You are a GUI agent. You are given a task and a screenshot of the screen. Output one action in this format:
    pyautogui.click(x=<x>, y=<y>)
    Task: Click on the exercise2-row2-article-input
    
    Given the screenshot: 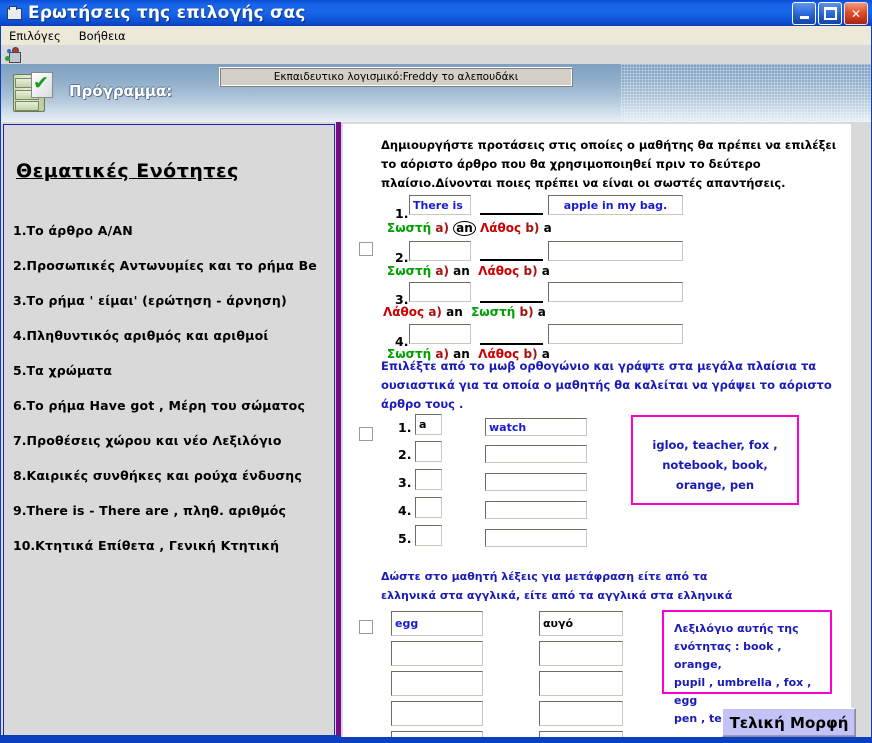 What is the action you would take?
    pyautogui.click(x=428, y=451)
    